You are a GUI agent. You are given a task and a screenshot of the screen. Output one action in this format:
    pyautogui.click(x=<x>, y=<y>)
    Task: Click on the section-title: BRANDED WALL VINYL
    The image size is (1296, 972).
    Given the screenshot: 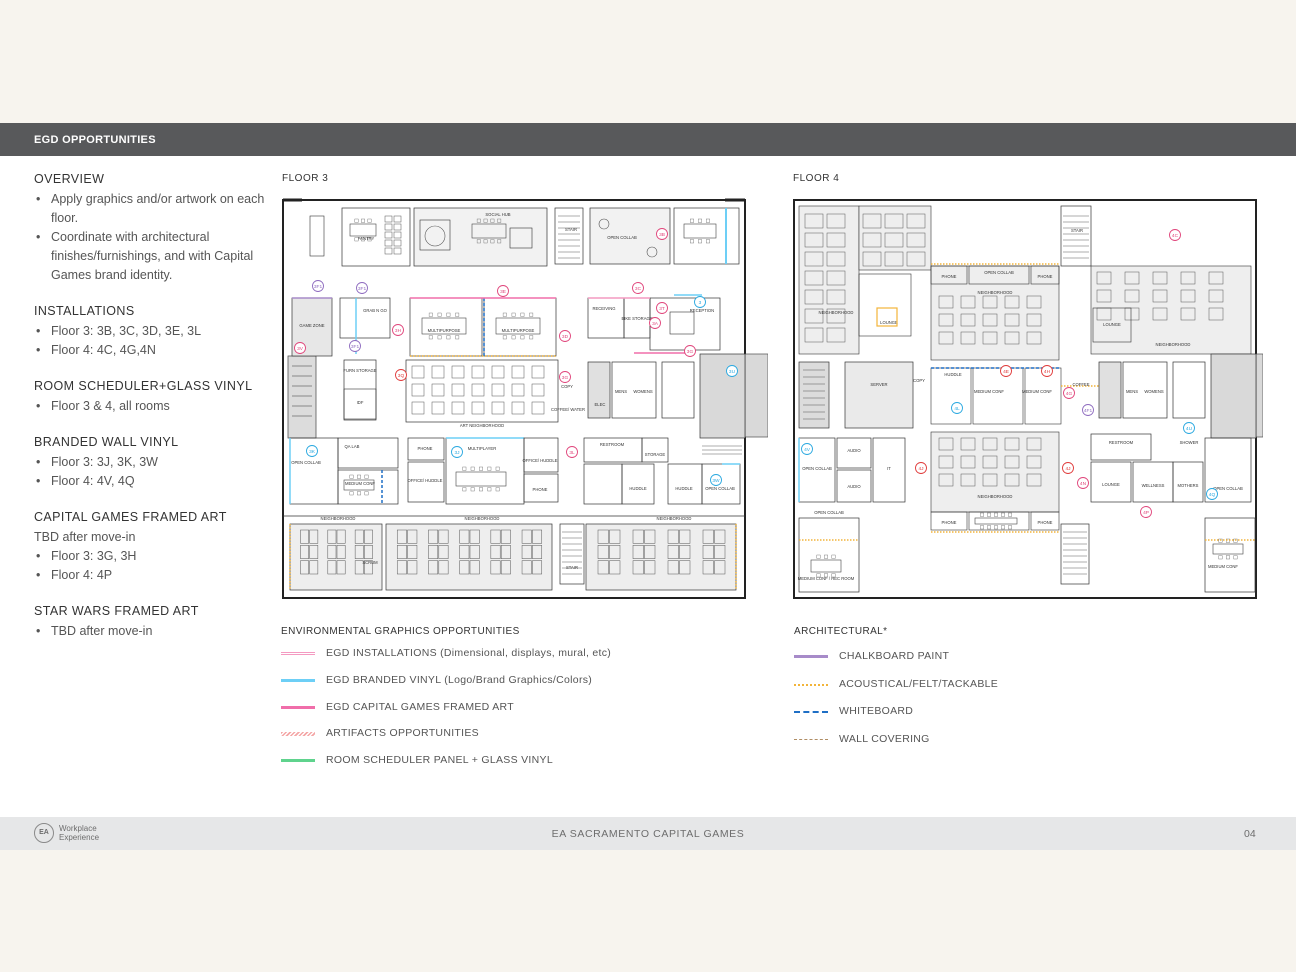 What is the action you would take?
    pyautogui.click(x=106, y=442)
    